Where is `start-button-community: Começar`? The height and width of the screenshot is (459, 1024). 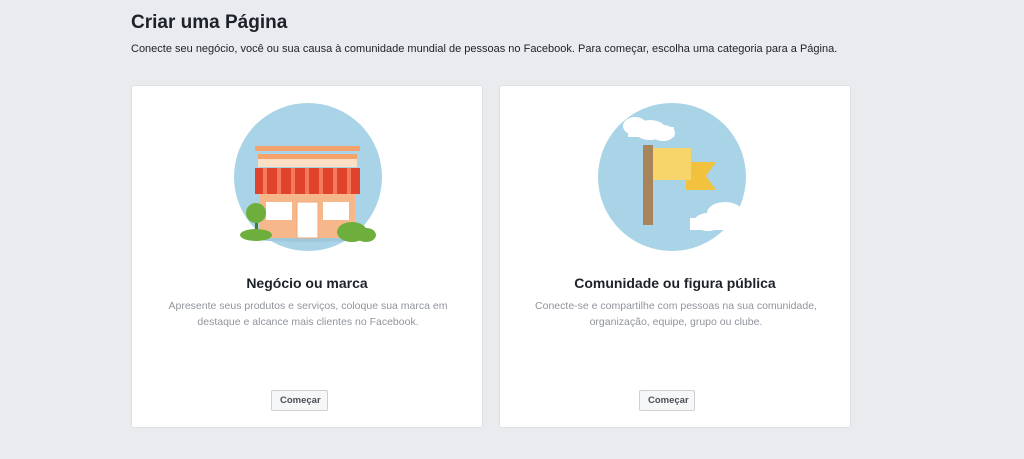
start-button-community: Começar is located at coordinates (667, 400).